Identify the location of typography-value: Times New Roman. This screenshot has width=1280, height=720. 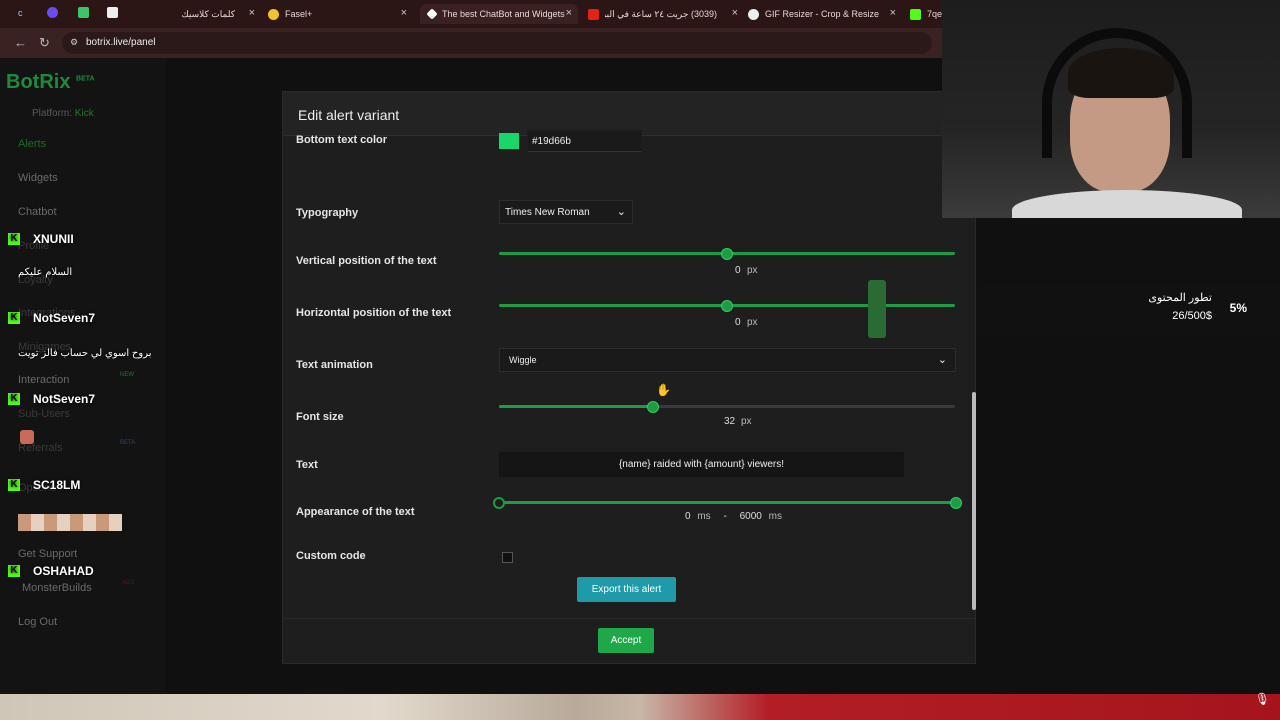
(547, 212).